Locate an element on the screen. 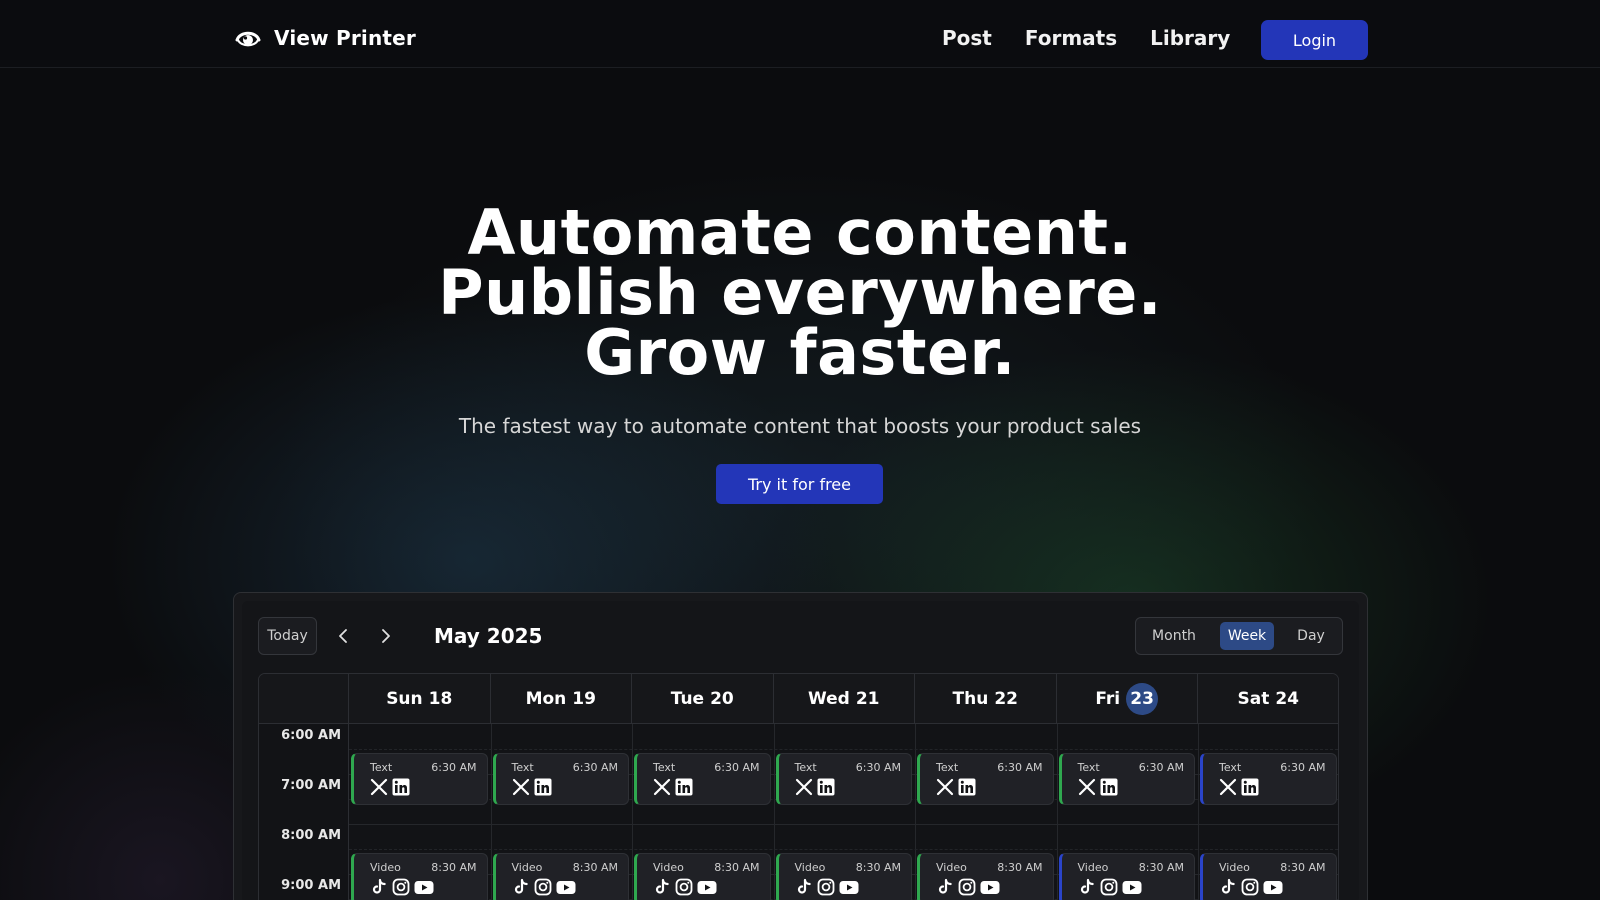 This screenshot has height=900, width=1600. day-header-sat: Sat 24 is located at coordinates (1268, 699).